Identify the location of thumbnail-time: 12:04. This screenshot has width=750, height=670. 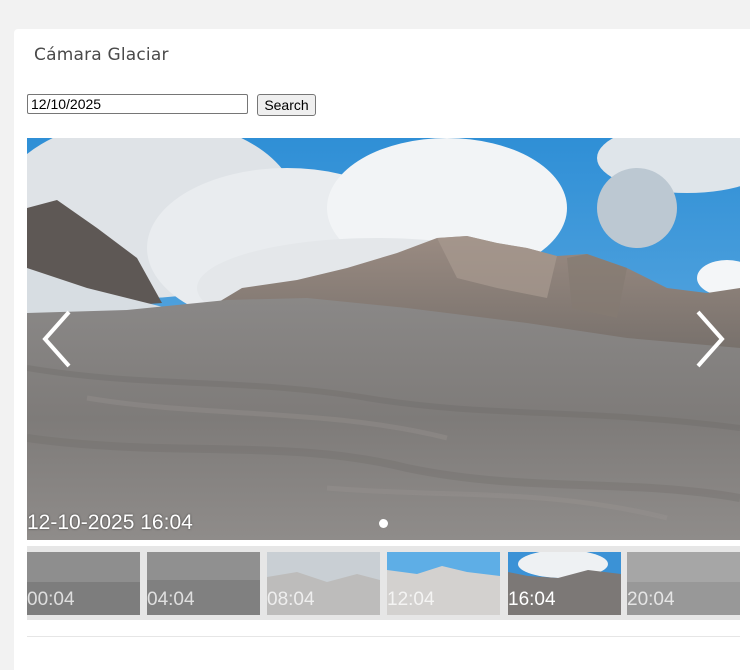
(411, 599).